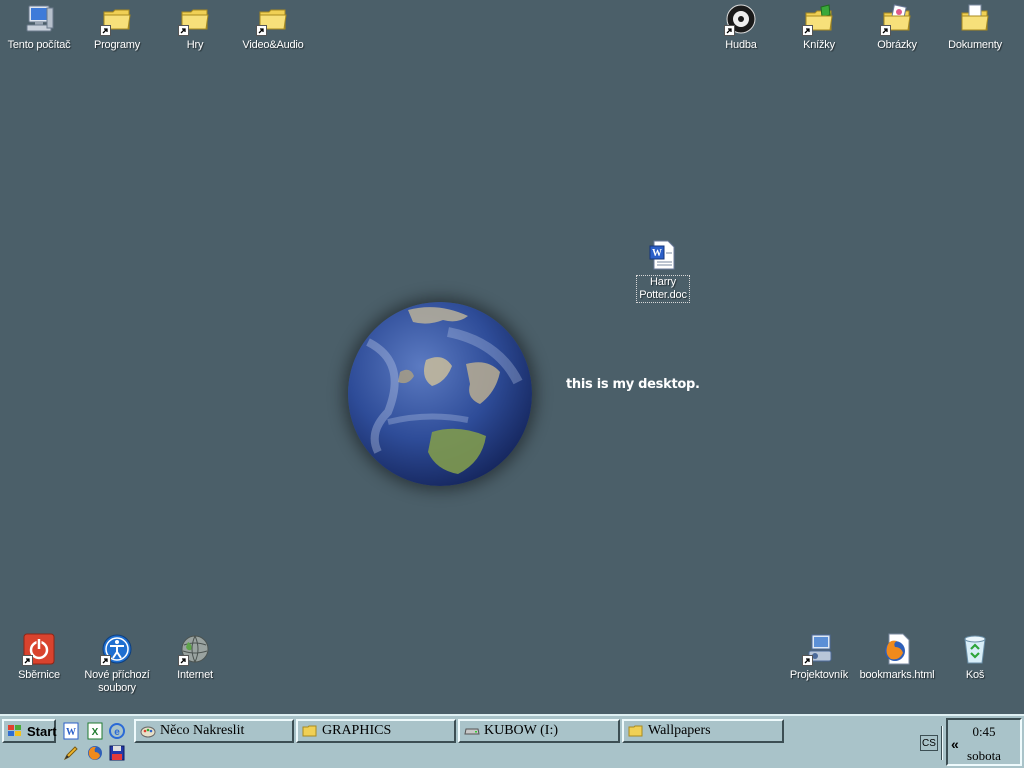  Describe the element at coordinates (819, 675) in the screenshot. I see `desktop-icon-label: Projektovník` at that location.